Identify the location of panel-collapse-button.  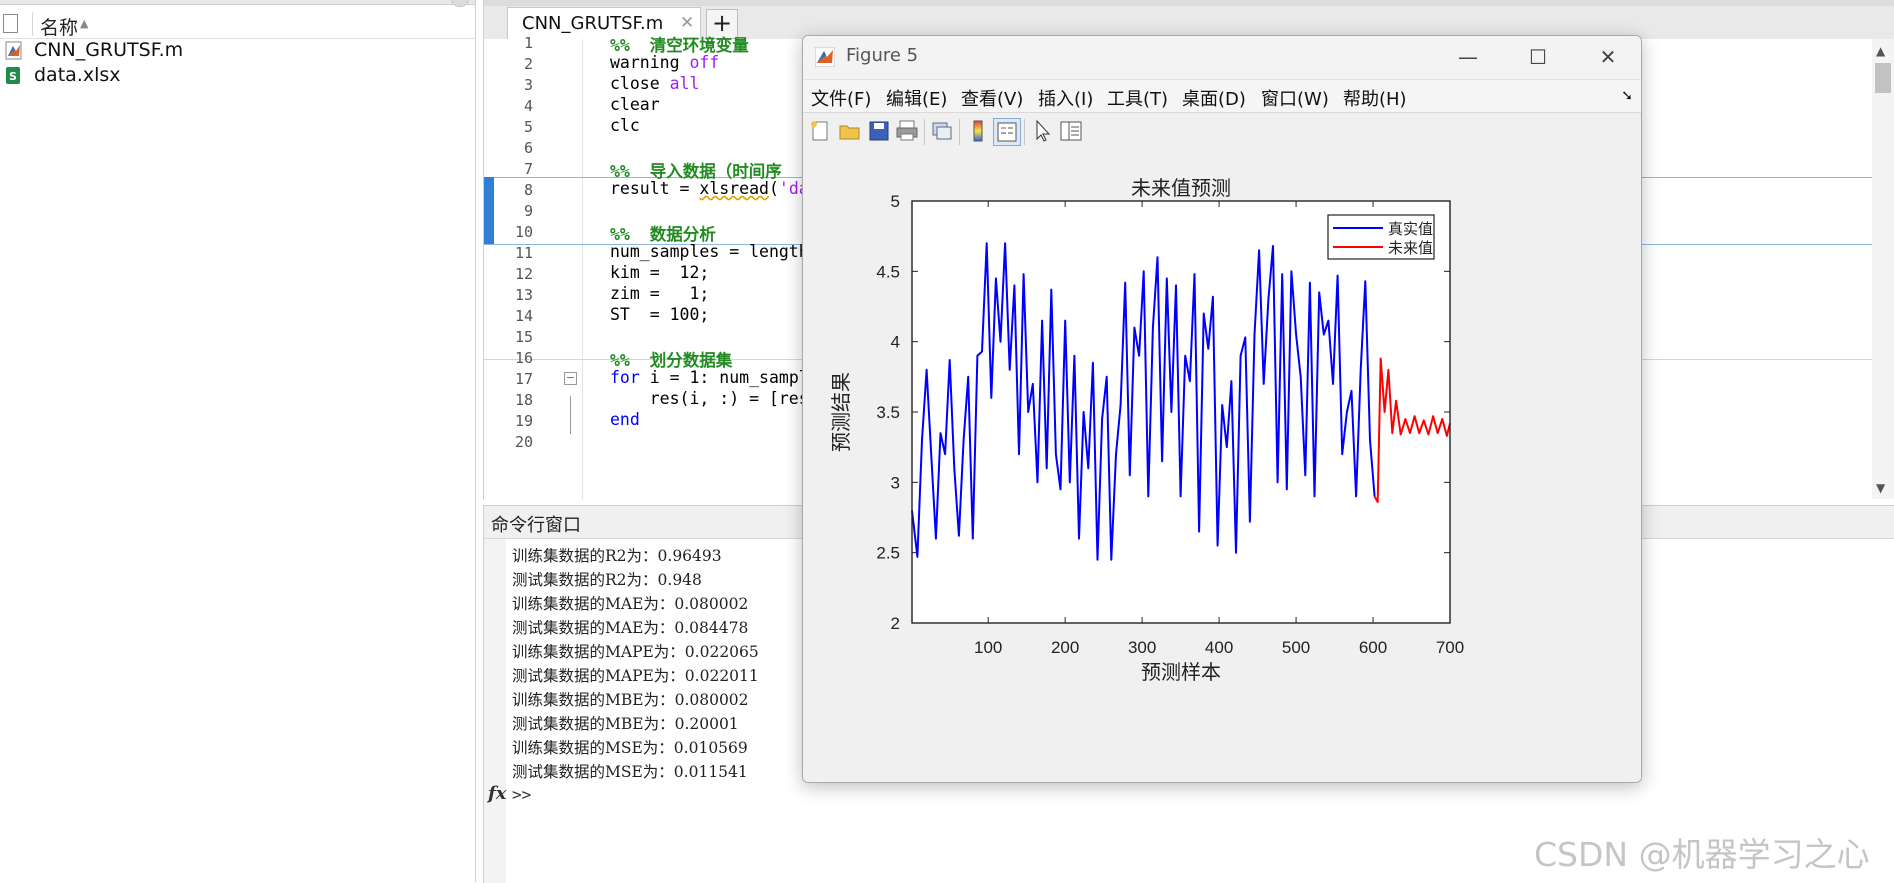
(460, 3).